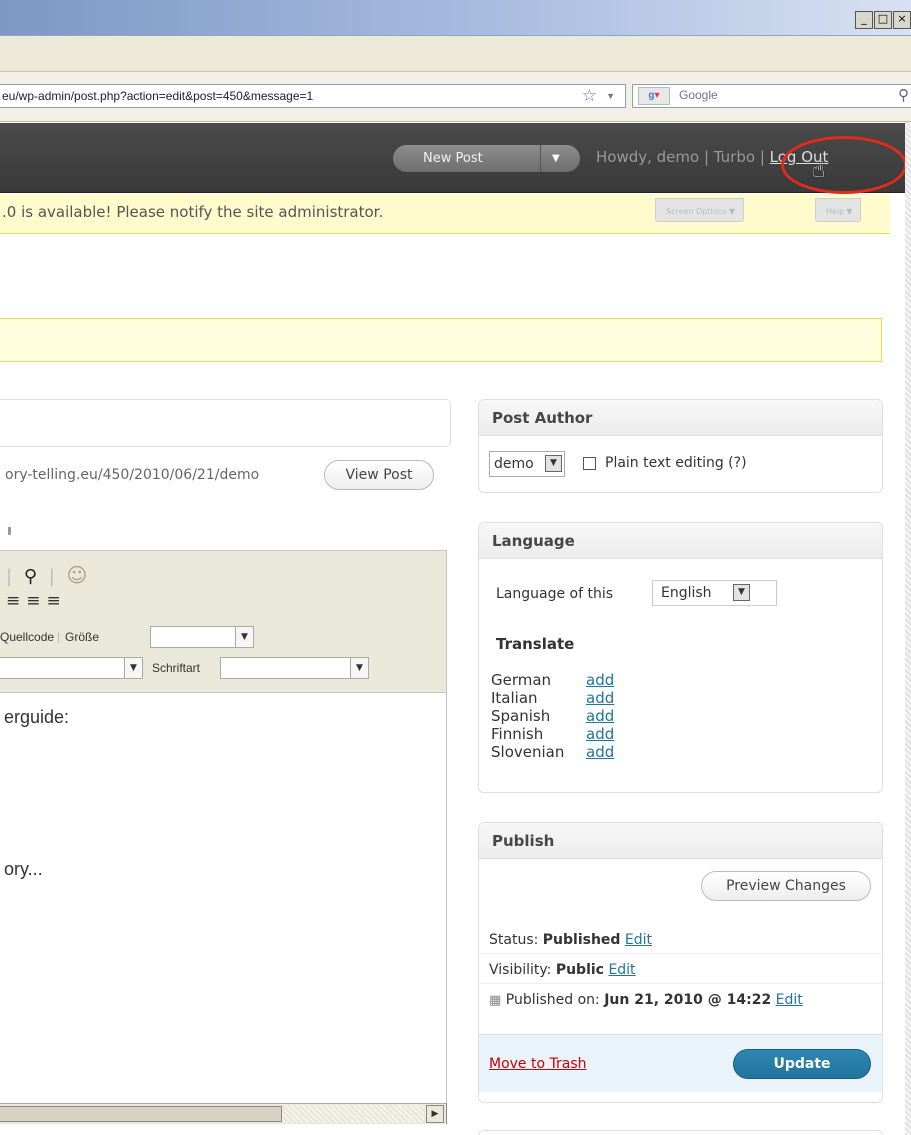 This screenshot has width=911, height=1135. What do you see at coordinates (552, 698) in the screenshot?
I see `translation-row: Italian add` at bounding box center [552, 698].